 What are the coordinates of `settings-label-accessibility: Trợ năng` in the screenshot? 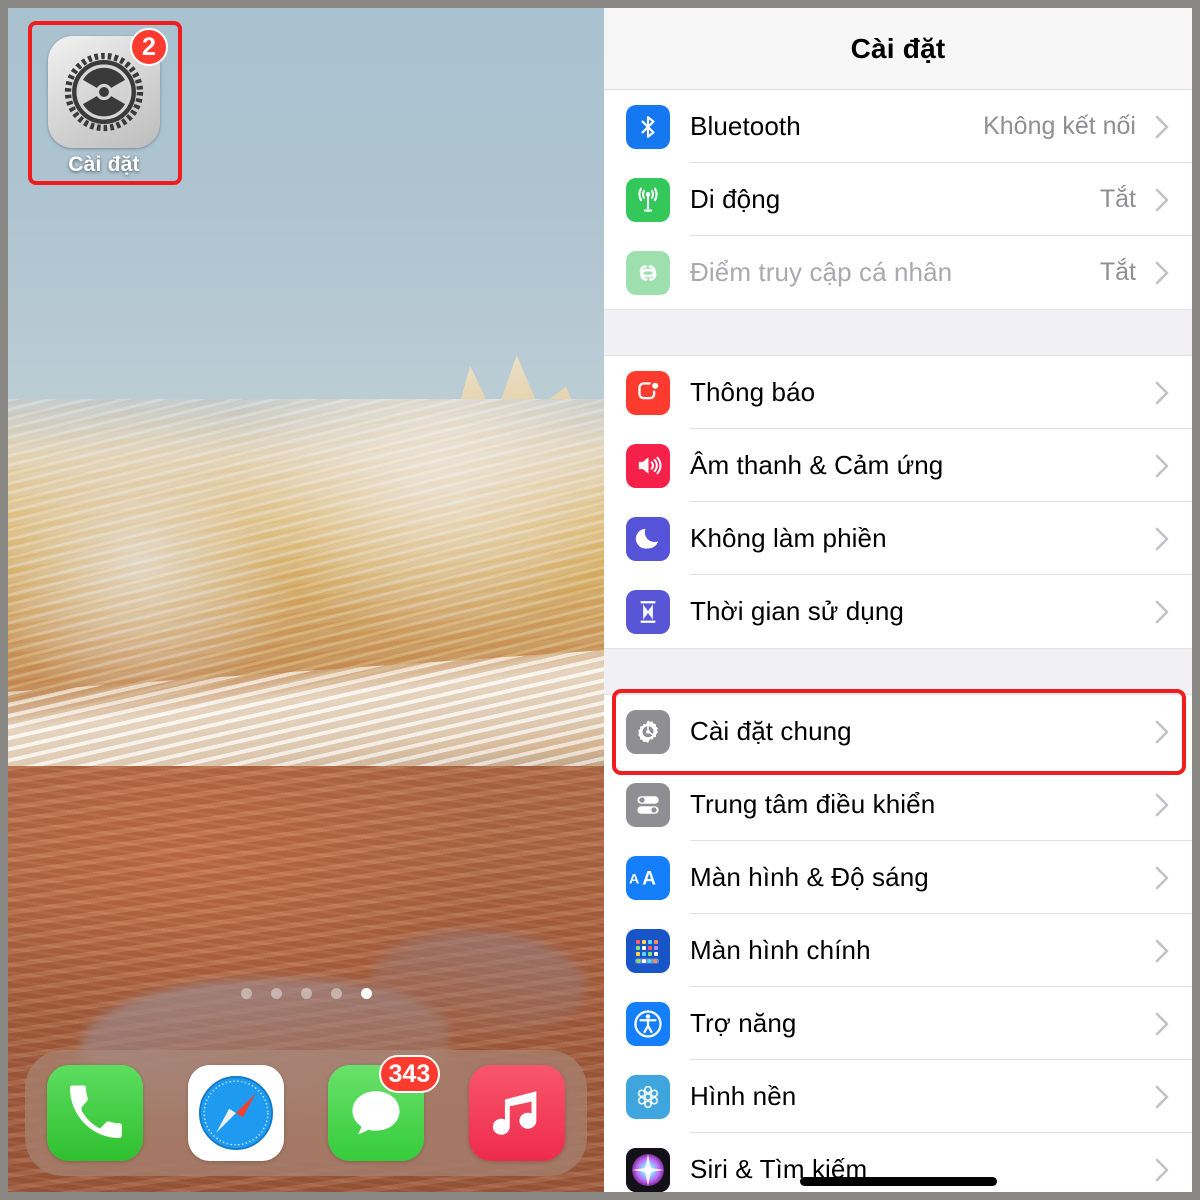 It's located at (743, 1023).